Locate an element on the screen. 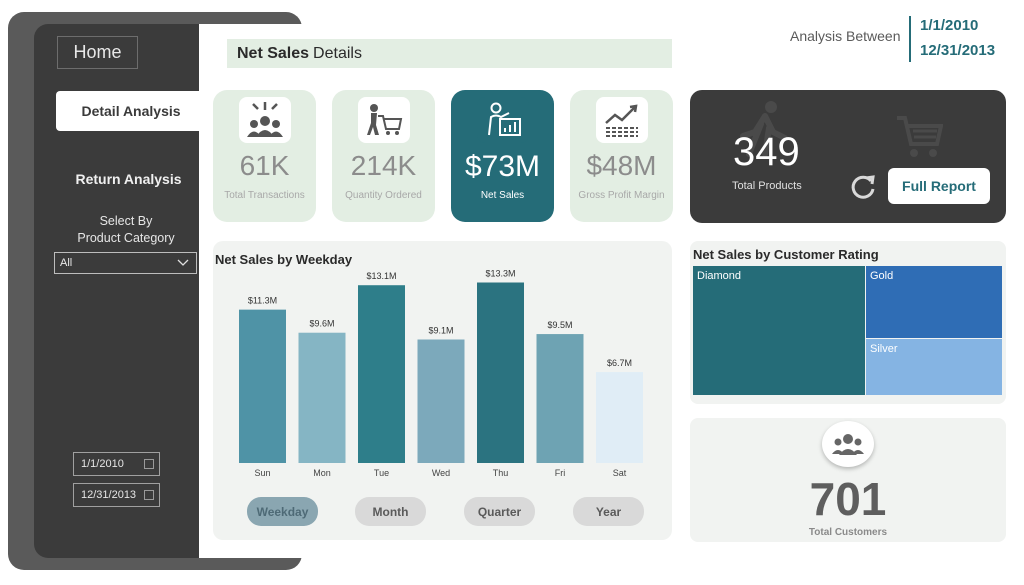  kpi-net-sales: $73M Net Sales is located at coordinates (502, 156).